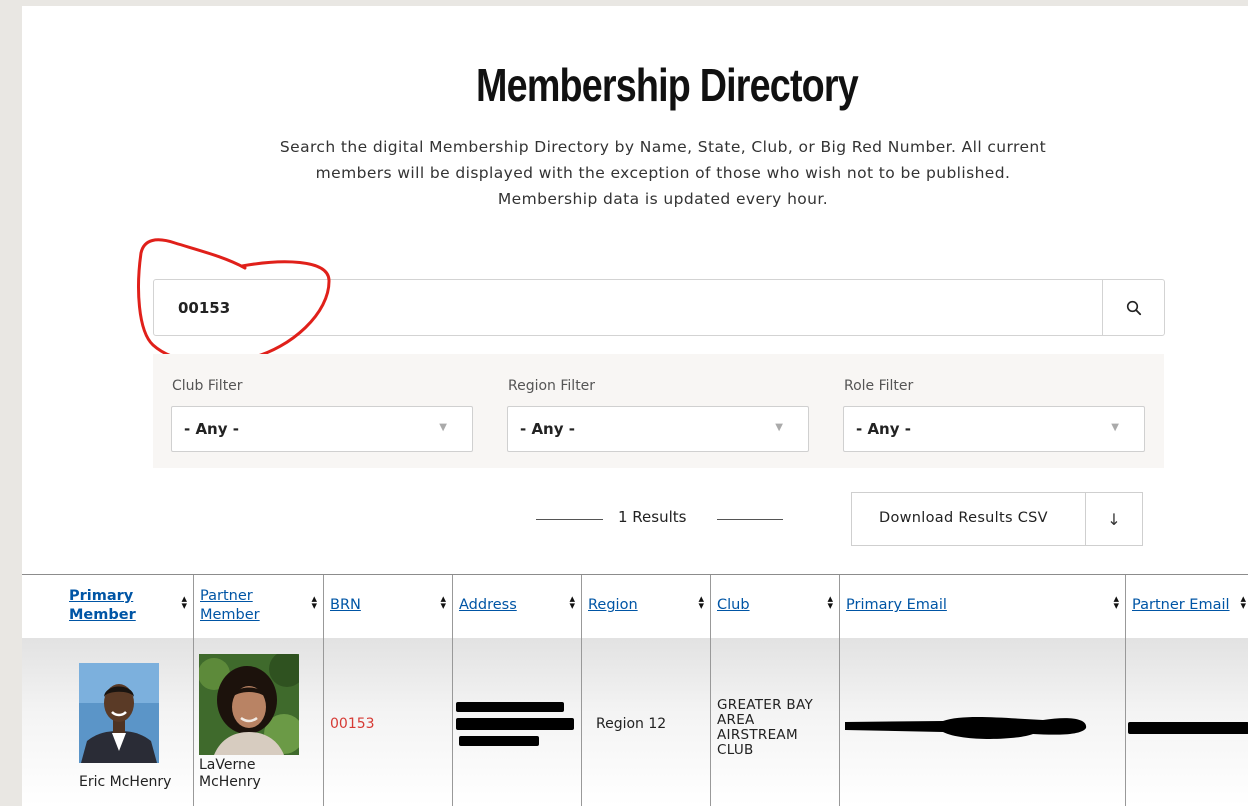 This screenshot has width=1248, height=806. I want to click on col-header-address: Address ▴ ▾, so click(516, 606).